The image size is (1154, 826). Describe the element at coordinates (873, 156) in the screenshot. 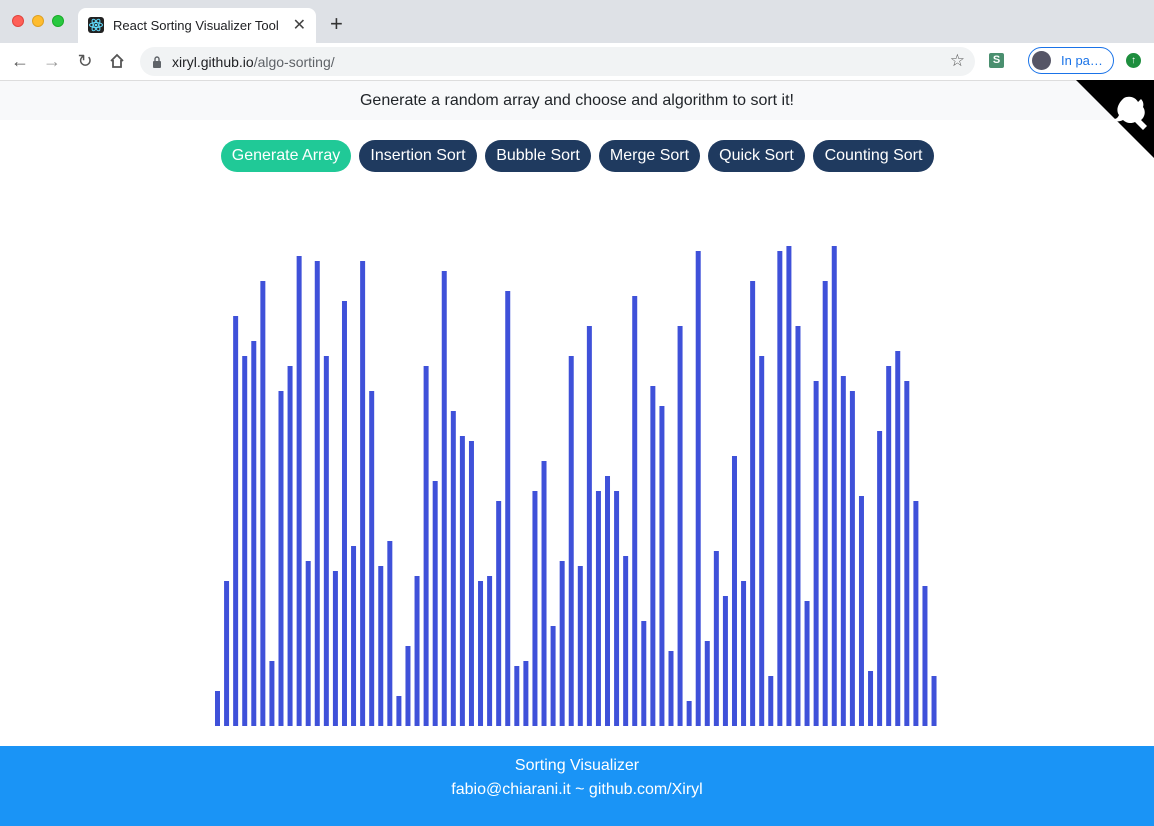

I see `counting-sort-button: Counting Sort` at that location.